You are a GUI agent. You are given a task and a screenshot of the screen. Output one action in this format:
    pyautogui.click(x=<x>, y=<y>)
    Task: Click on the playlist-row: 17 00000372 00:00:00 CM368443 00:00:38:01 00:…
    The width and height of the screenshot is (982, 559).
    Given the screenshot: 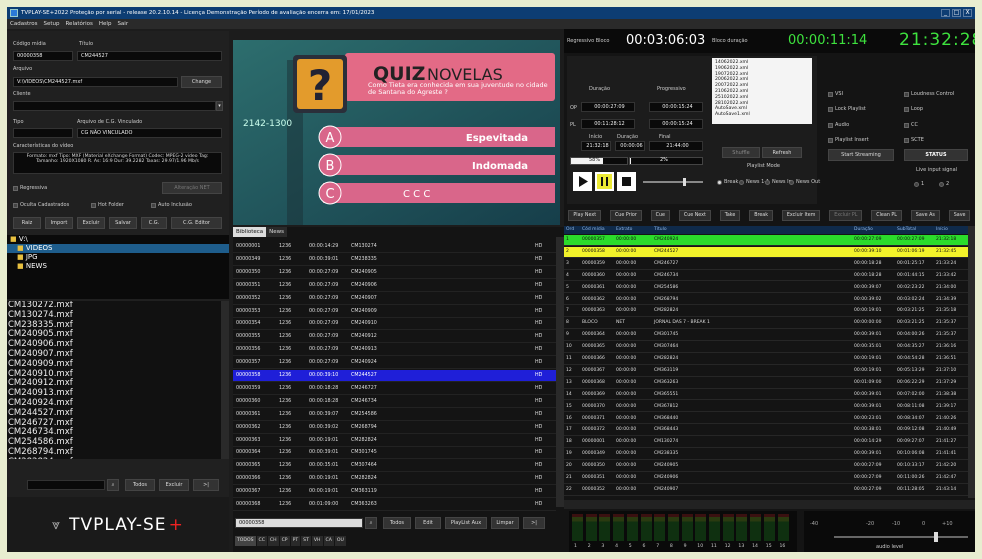 What is the action you would take?
    pyautogui.click(x=766, y=431)
    